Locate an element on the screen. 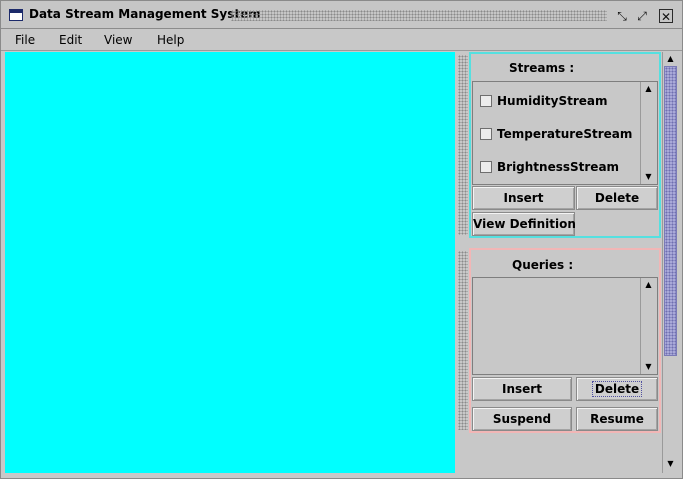  side-panel-scrollbar: ▲ ▼ is located at coordinates (670, 262).